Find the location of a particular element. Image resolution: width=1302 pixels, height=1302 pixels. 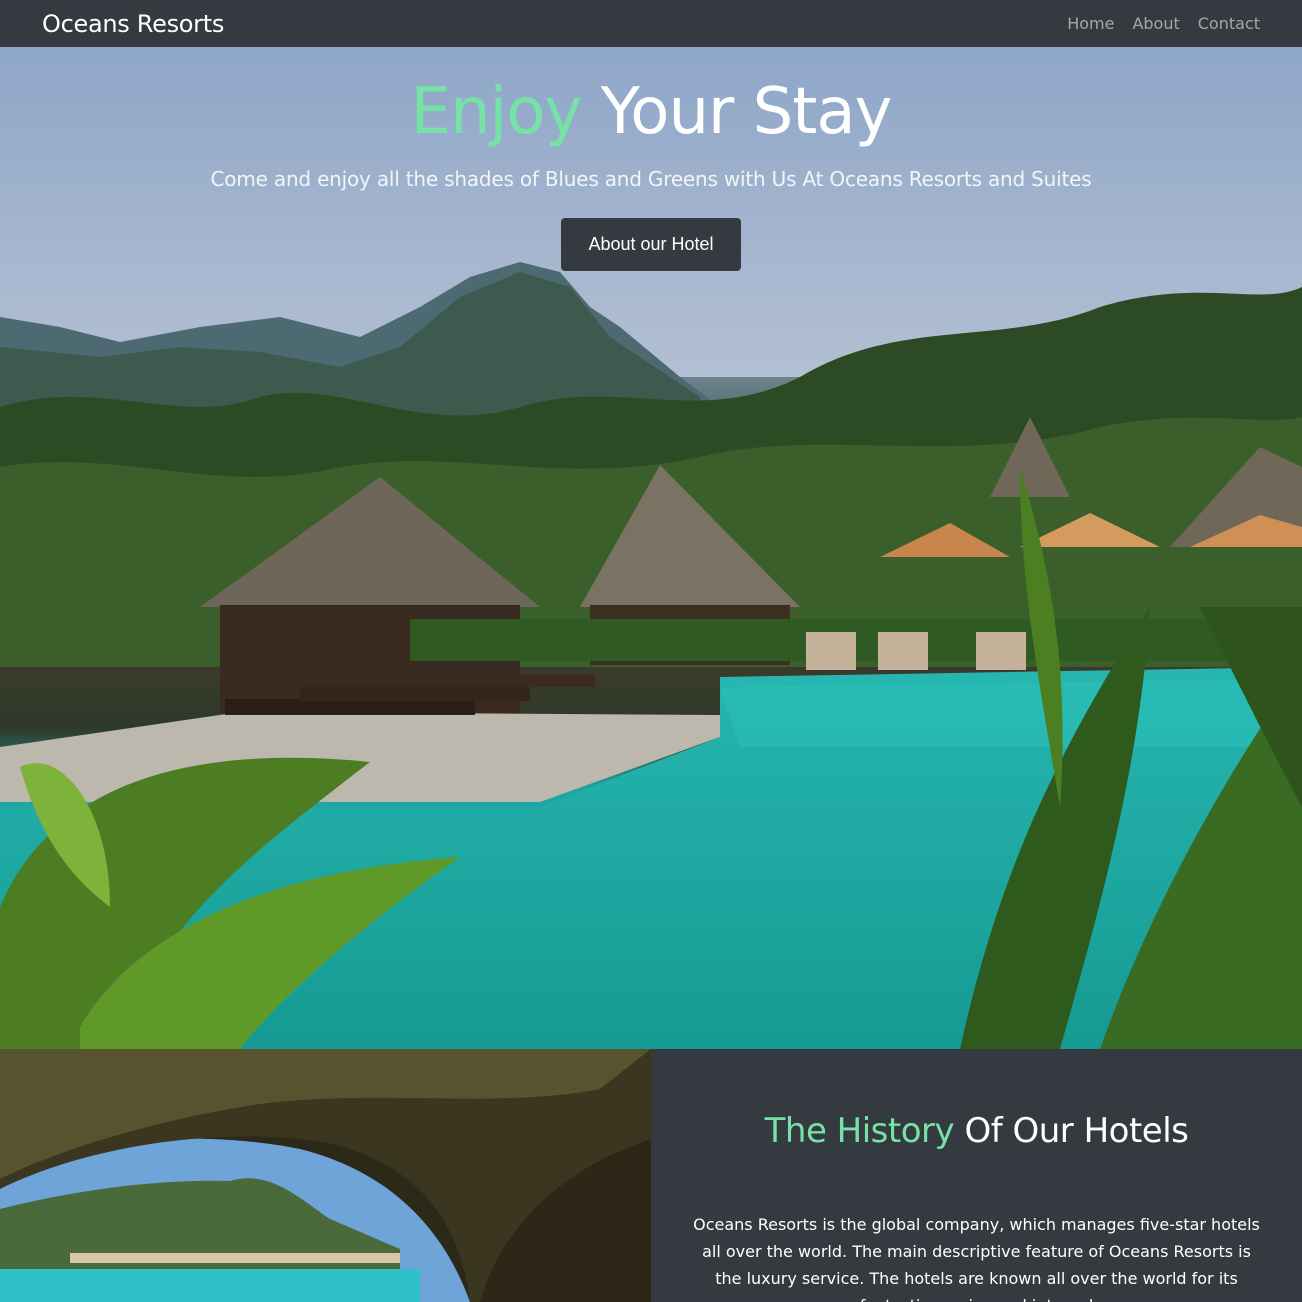

nav-links: Home About Contact is located at coordinates (1163, 23).